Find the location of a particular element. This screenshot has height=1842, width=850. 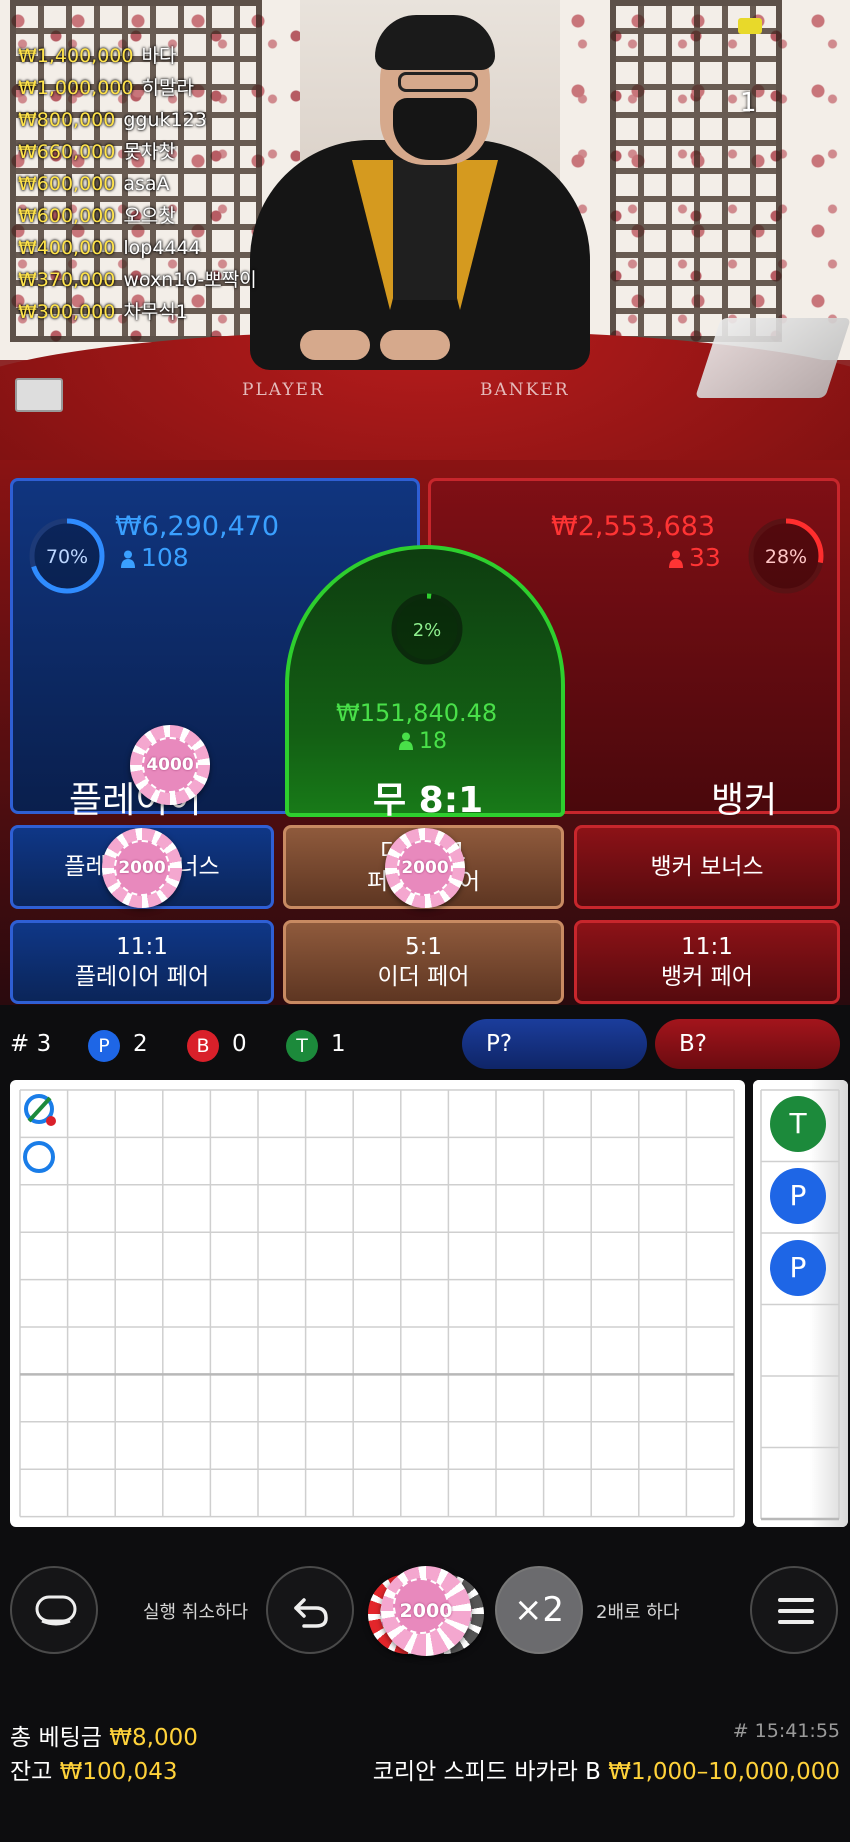

leaderboard-row: ₩600,000 오으찻 is located at coordinates (168, 216).